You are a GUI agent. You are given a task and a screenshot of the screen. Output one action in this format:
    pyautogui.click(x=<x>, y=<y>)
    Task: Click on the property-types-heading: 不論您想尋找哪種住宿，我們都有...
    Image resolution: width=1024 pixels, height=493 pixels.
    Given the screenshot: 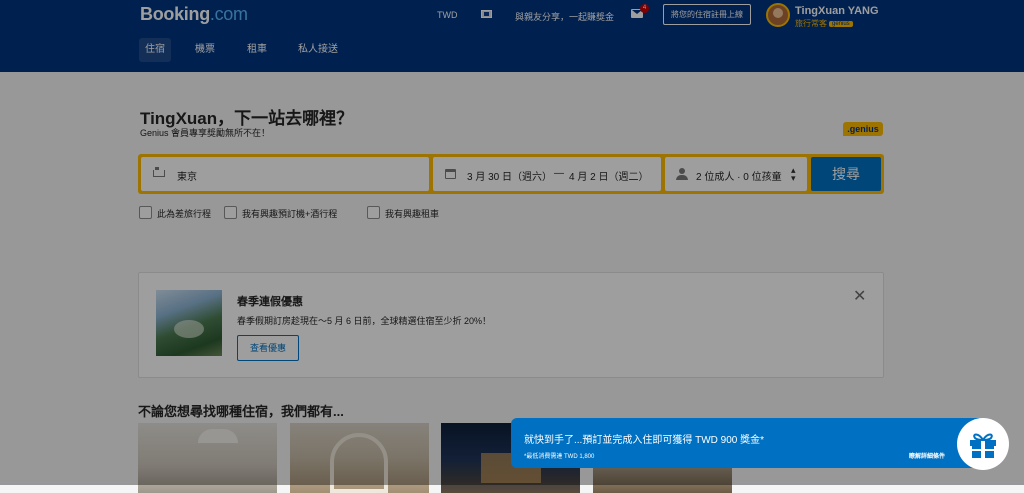 What is the action you would take?
    pyautogui.click(x=241, y=411)
    